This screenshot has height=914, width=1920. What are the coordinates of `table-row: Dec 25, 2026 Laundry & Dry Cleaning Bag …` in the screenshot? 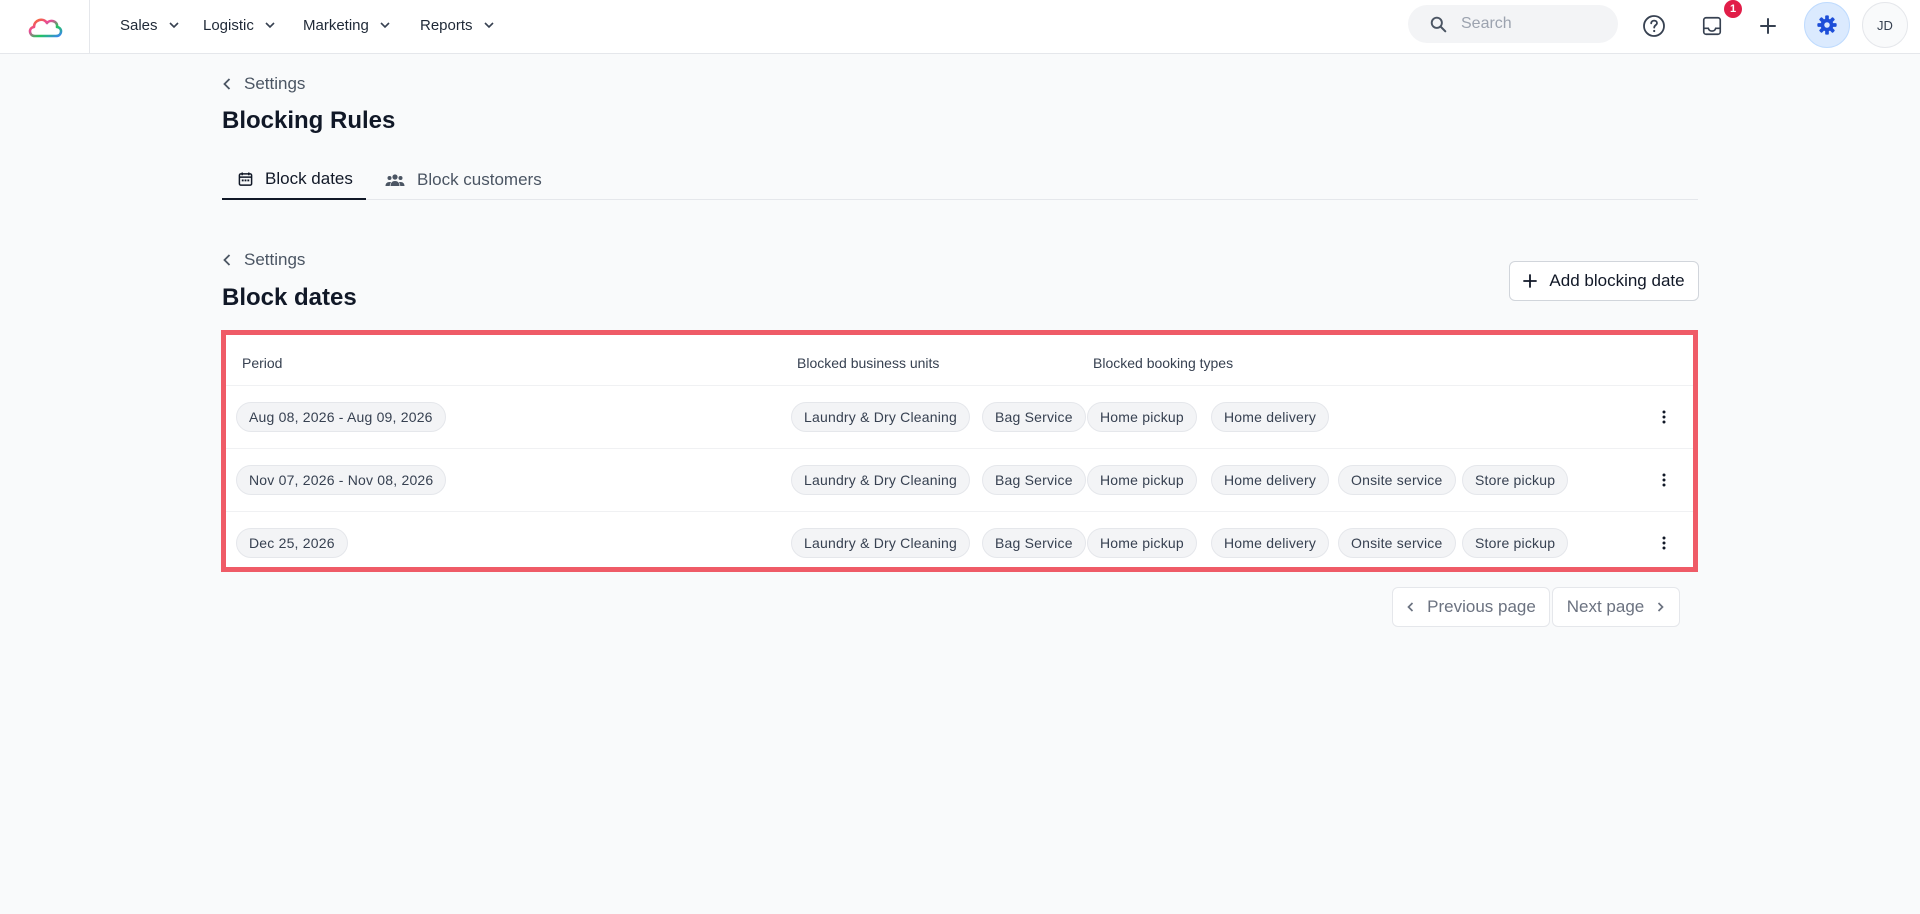 It's located at (959, 542).